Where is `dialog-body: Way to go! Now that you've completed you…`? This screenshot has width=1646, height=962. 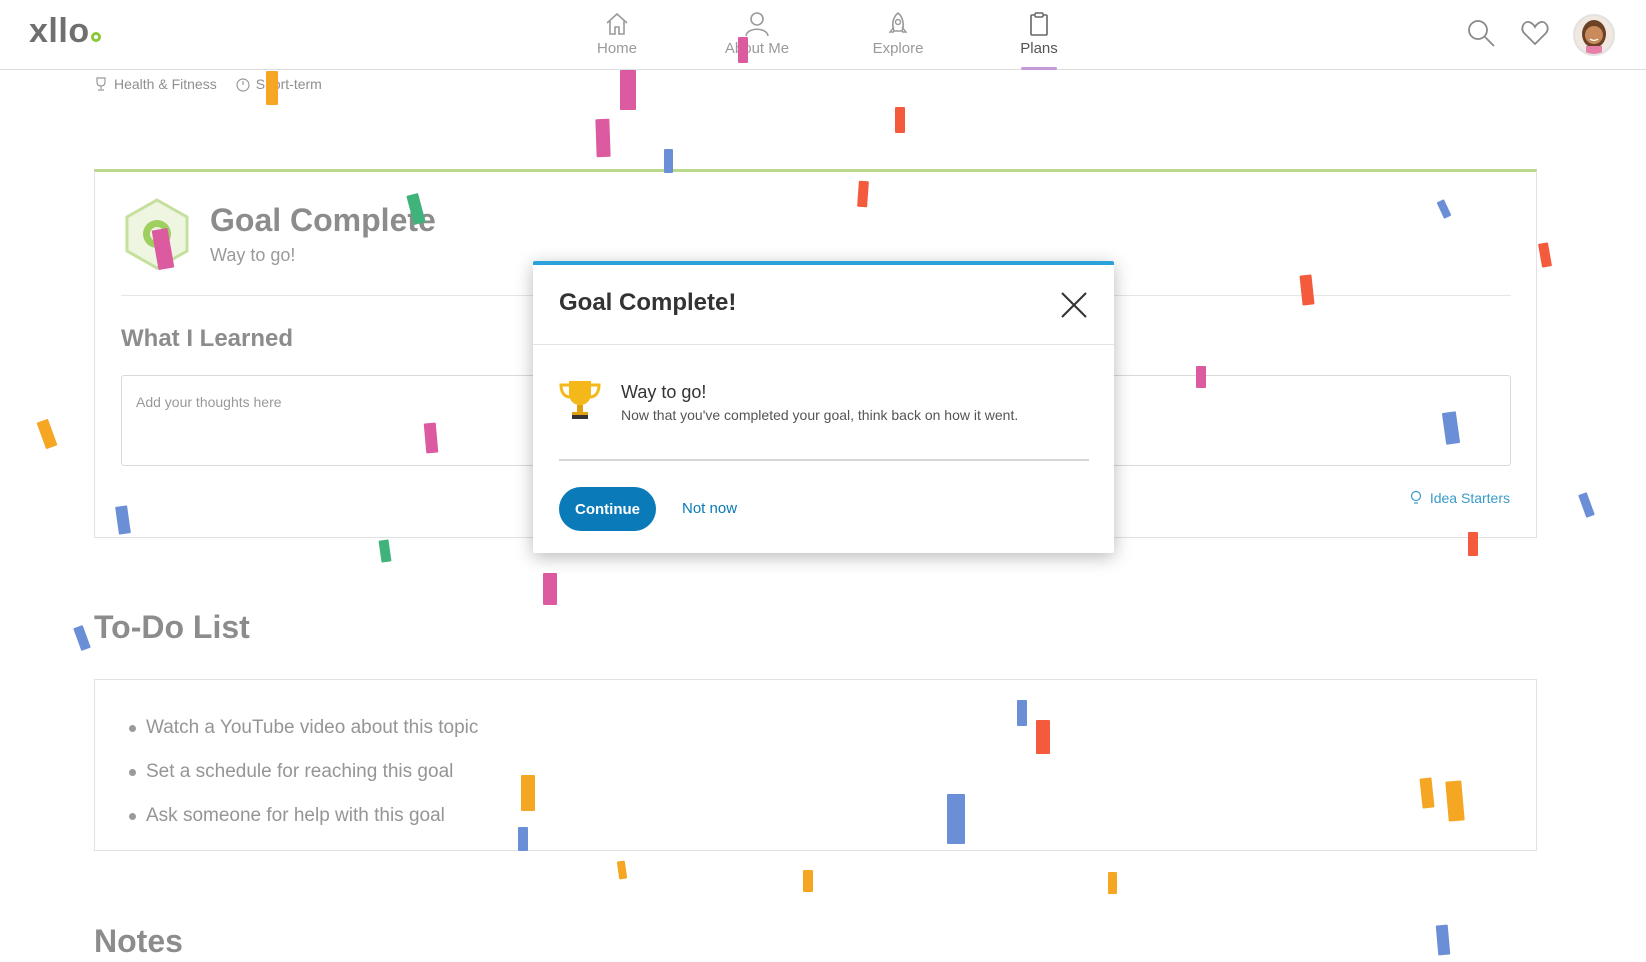
dialog-body: Way to go! Now that you've completed you… is located at coordinates (823, 403).